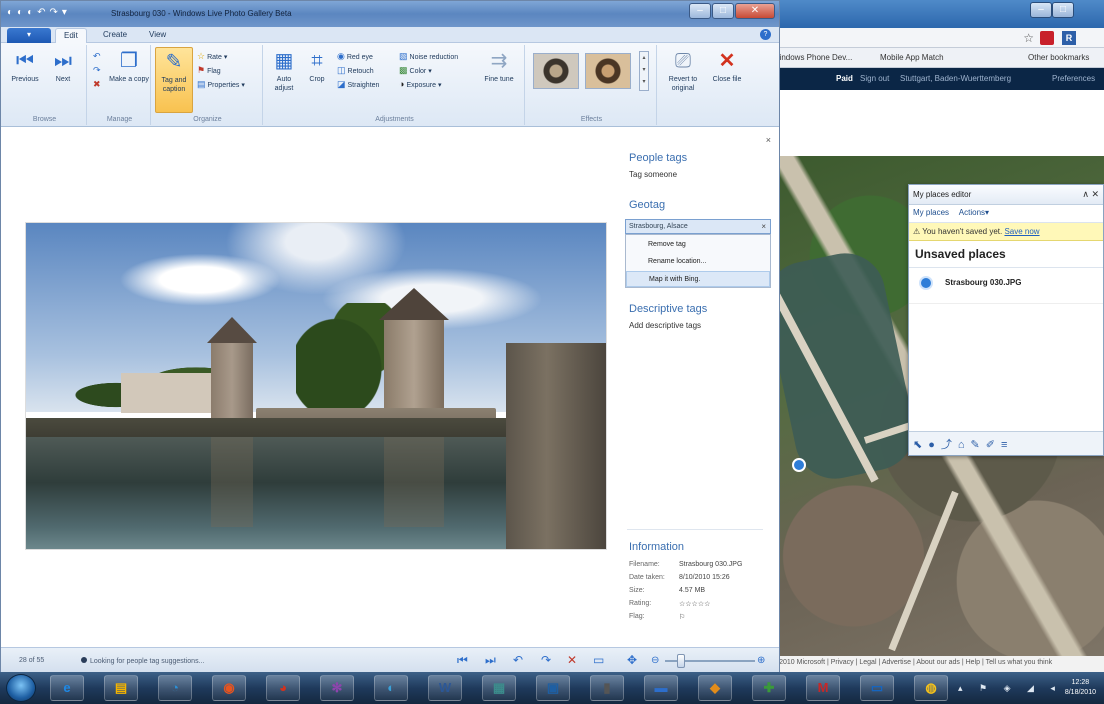  What do you see at coordinates (949, 445) in the screenshot?
I see `line-tool-icon: ⤴` at bounding box center [949, 445].